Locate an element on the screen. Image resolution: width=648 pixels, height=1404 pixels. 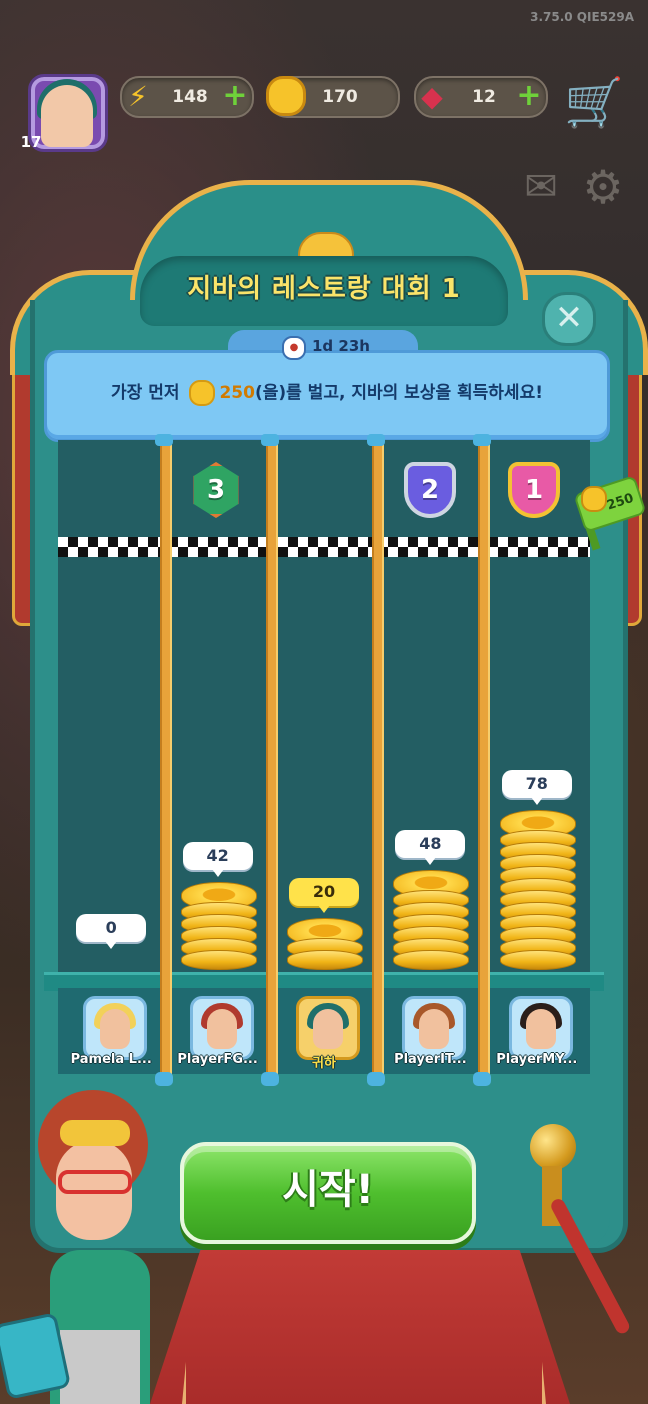
player-slot: 귀하 is located at coordinates (324, 1034).